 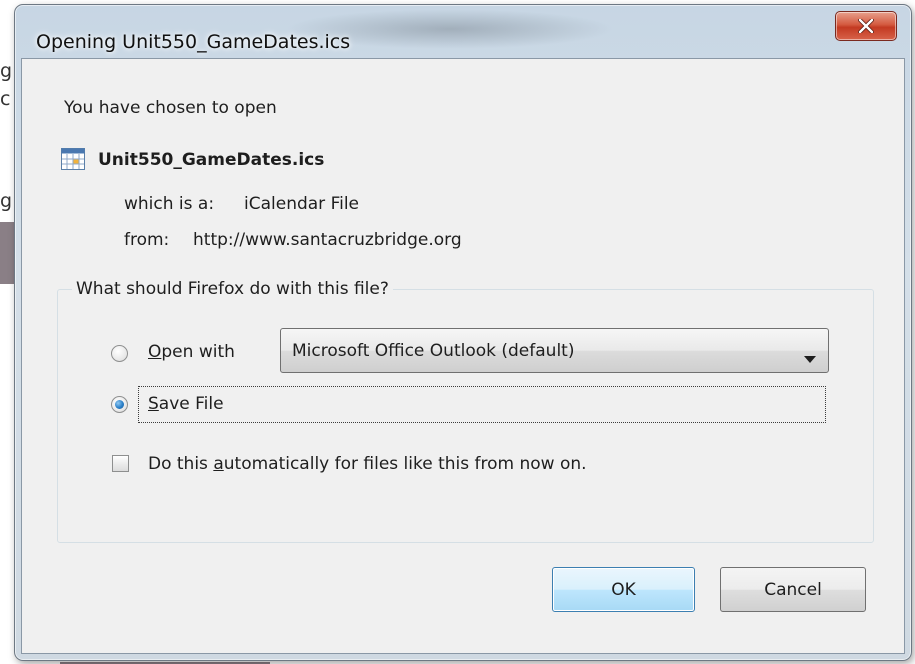 I want to click on save-file-label-text: ave File, so click(x=191, y=404).